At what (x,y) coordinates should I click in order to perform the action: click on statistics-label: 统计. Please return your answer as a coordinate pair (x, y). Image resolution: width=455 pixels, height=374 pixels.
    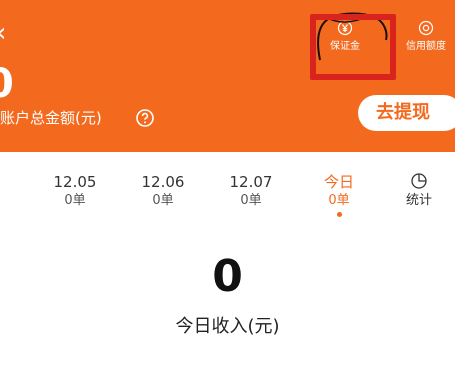
    Looking at the image, I should click on (418, 200).